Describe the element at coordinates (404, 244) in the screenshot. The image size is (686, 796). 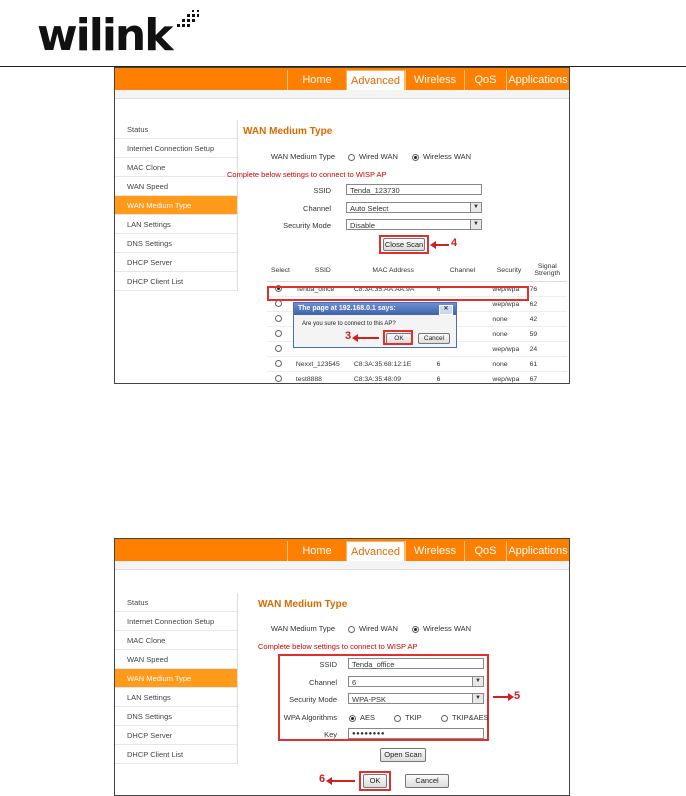
I see `highlight-box` at that location.